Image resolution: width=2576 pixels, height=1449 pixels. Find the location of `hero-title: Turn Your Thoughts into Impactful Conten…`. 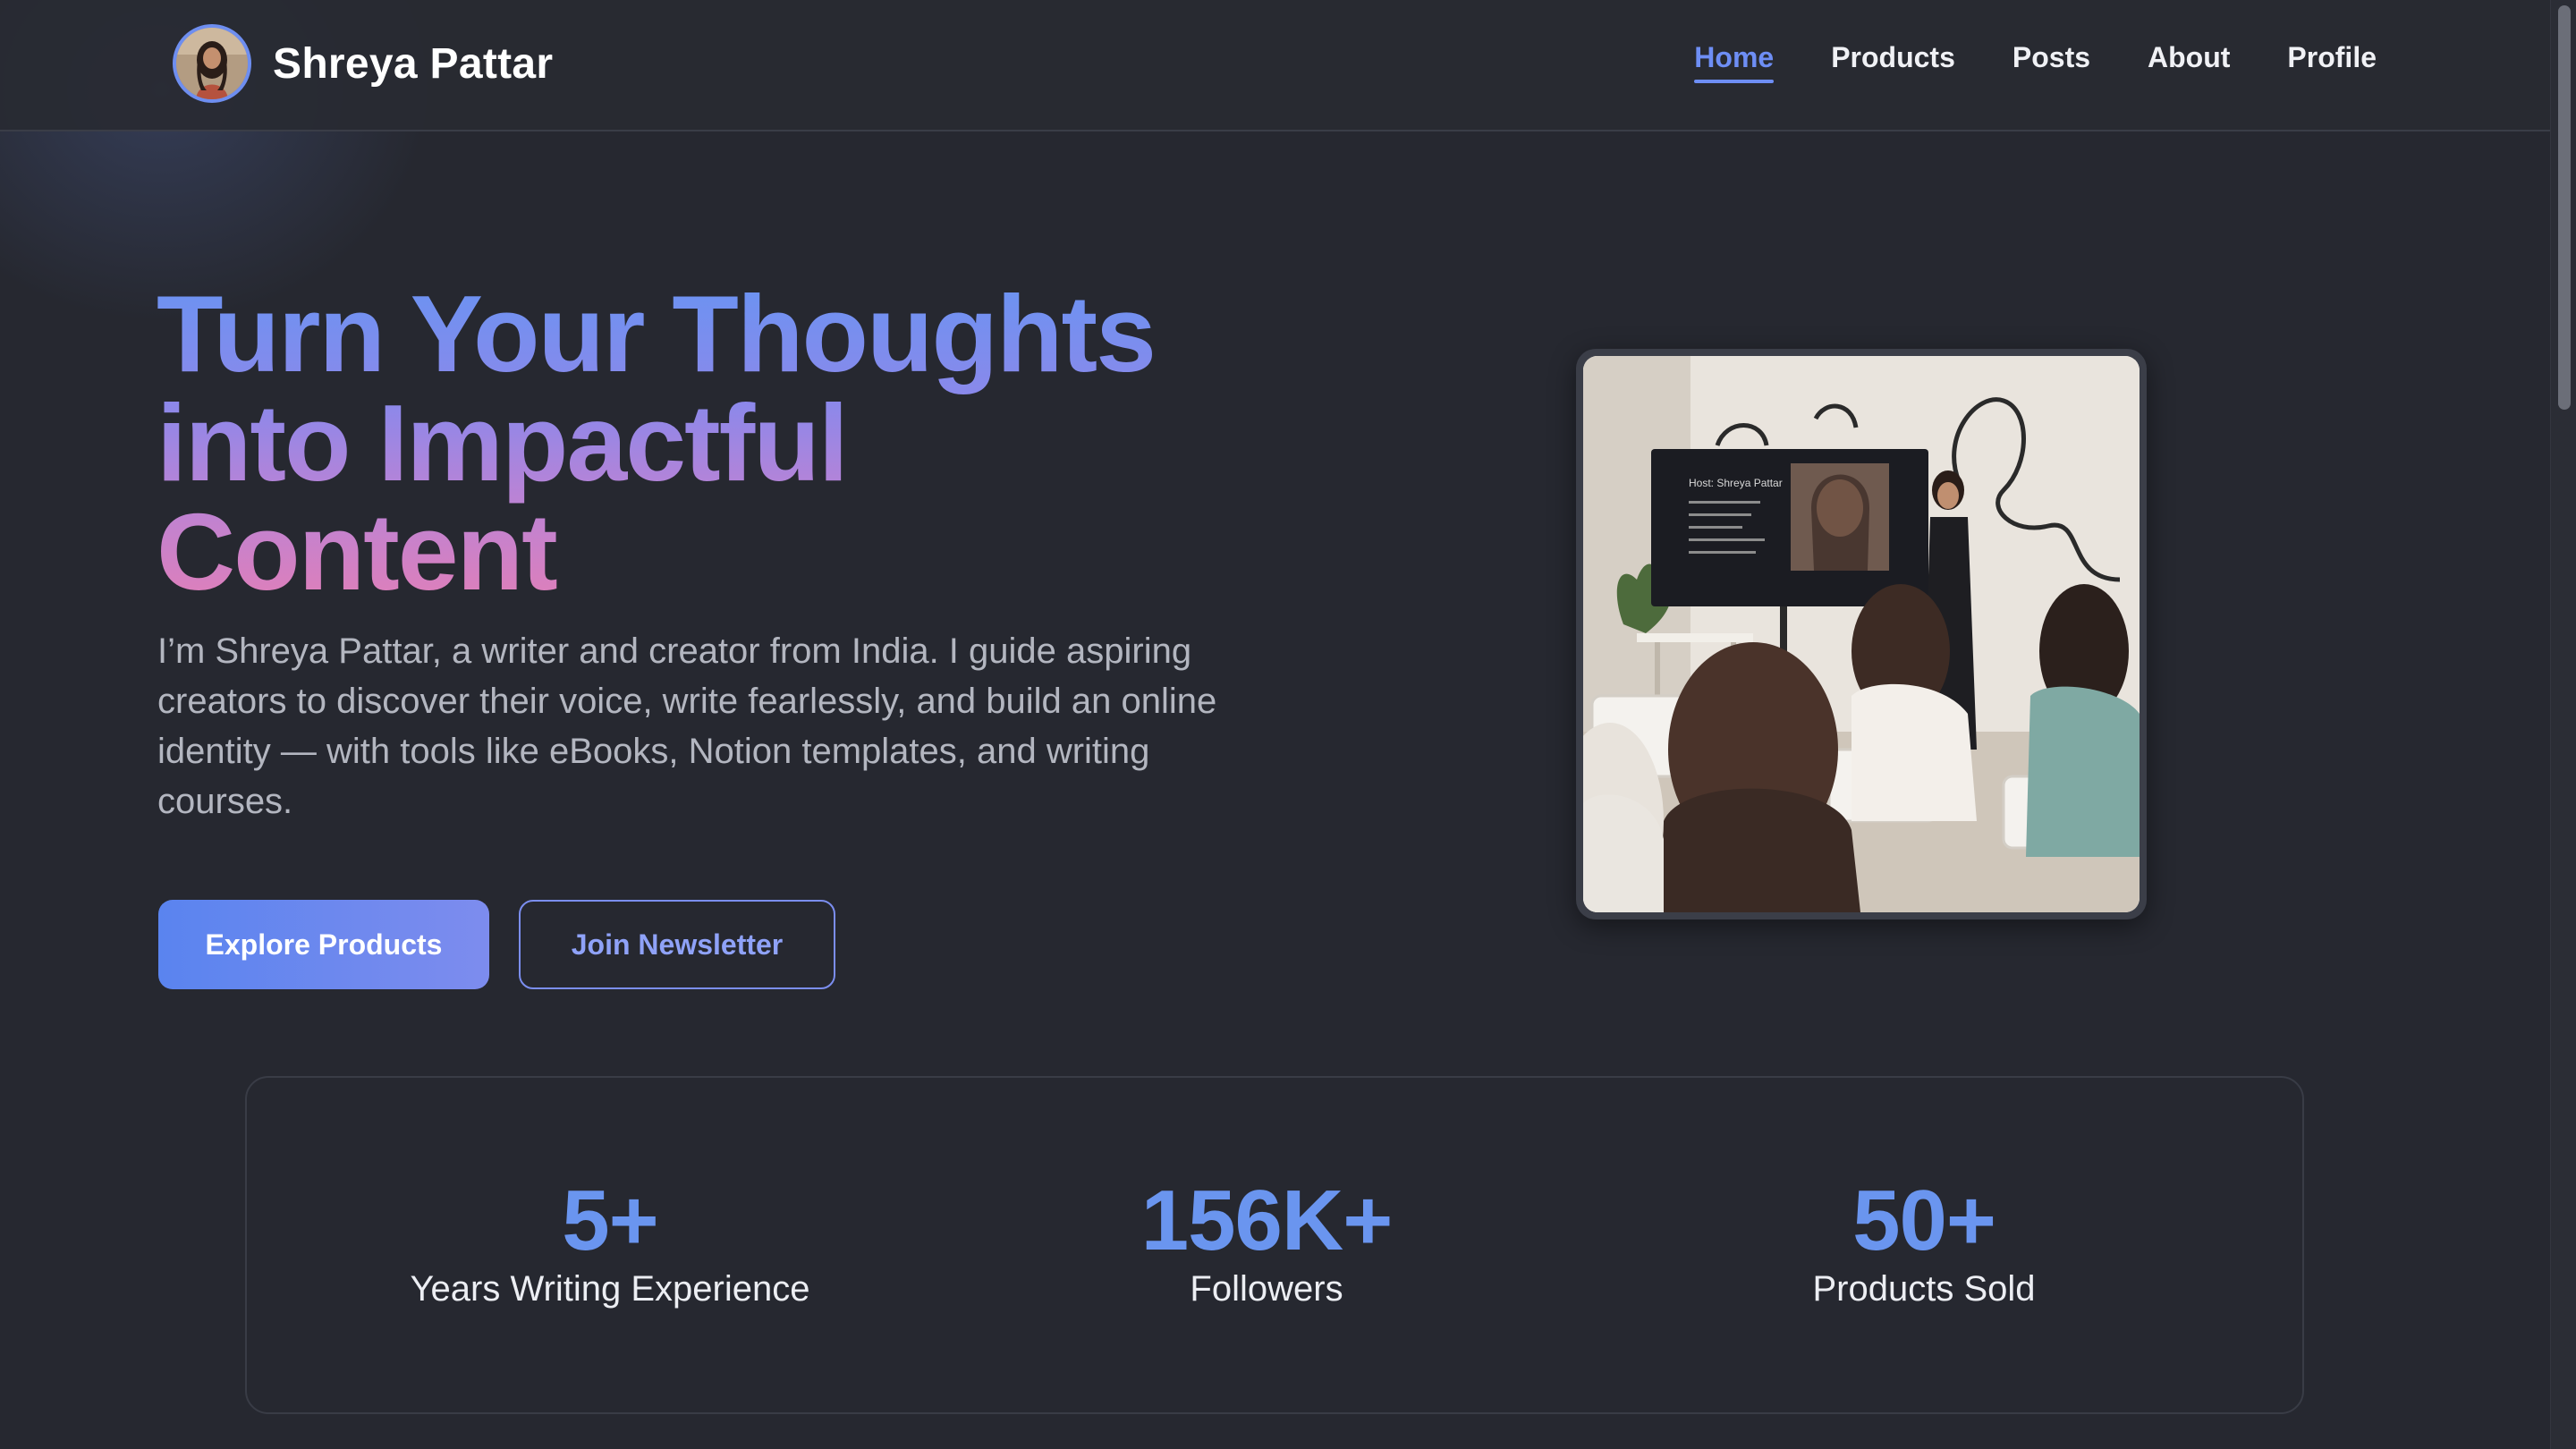

hero-title: Turn Your Thoughts into Impactful Conten… is located at coordinates (738, 442).